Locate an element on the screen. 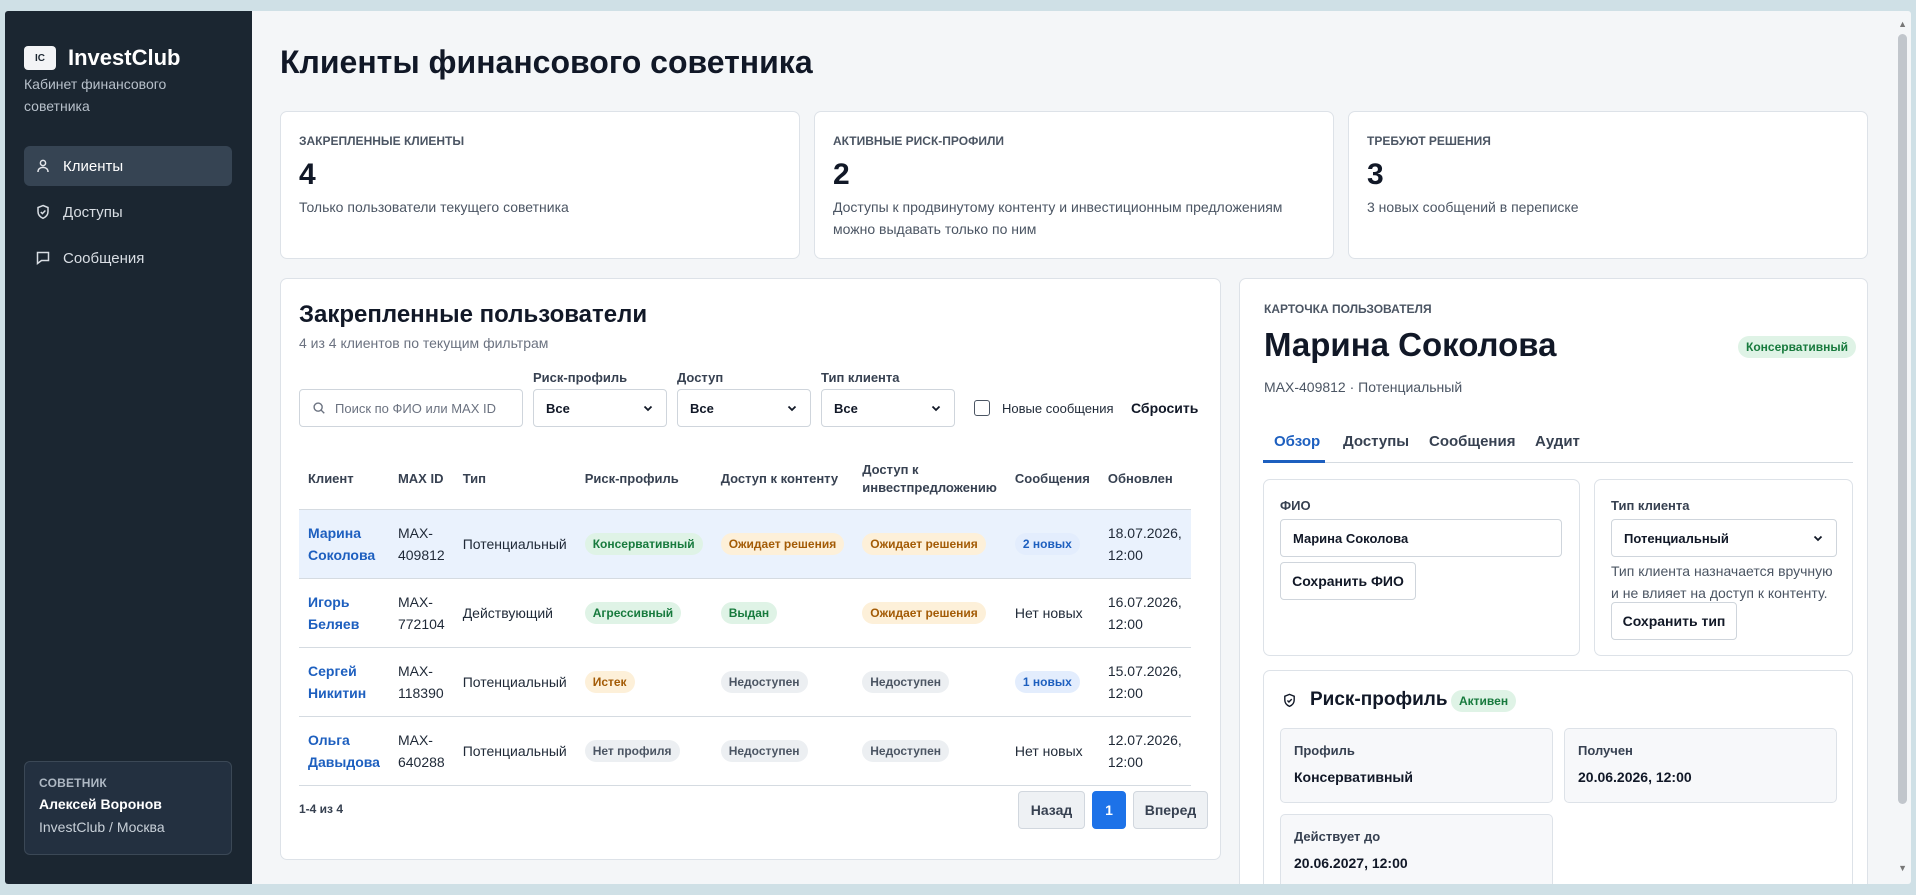 The width and height of the screenshot is (1916, 895). client-type-label: Тип клиента is located at coordinates (1650, 505).